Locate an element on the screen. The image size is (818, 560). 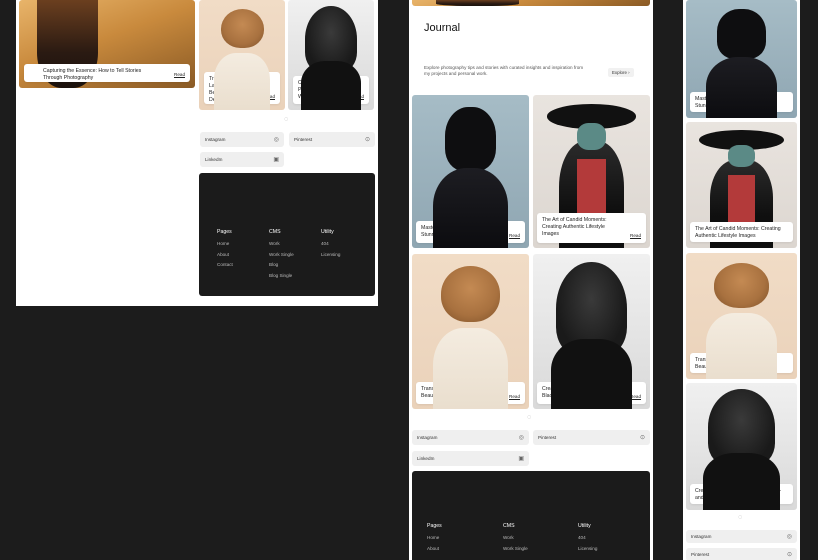
footer-pages: Pages Home About is located at coordinates (434, 539).